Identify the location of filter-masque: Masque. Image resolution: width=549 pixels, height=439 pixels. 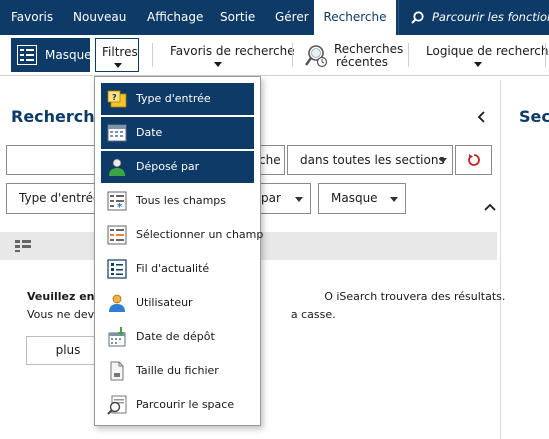
(362, 198).